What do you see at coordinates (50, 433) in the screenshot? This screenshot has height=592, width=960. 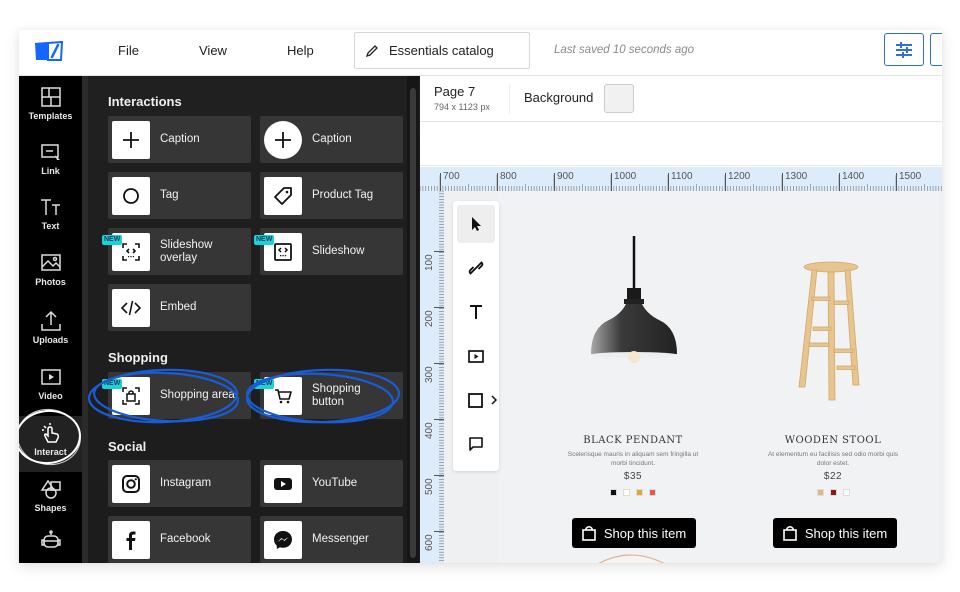 I see `tap-hand-icon` at bounding box center [50, 433].